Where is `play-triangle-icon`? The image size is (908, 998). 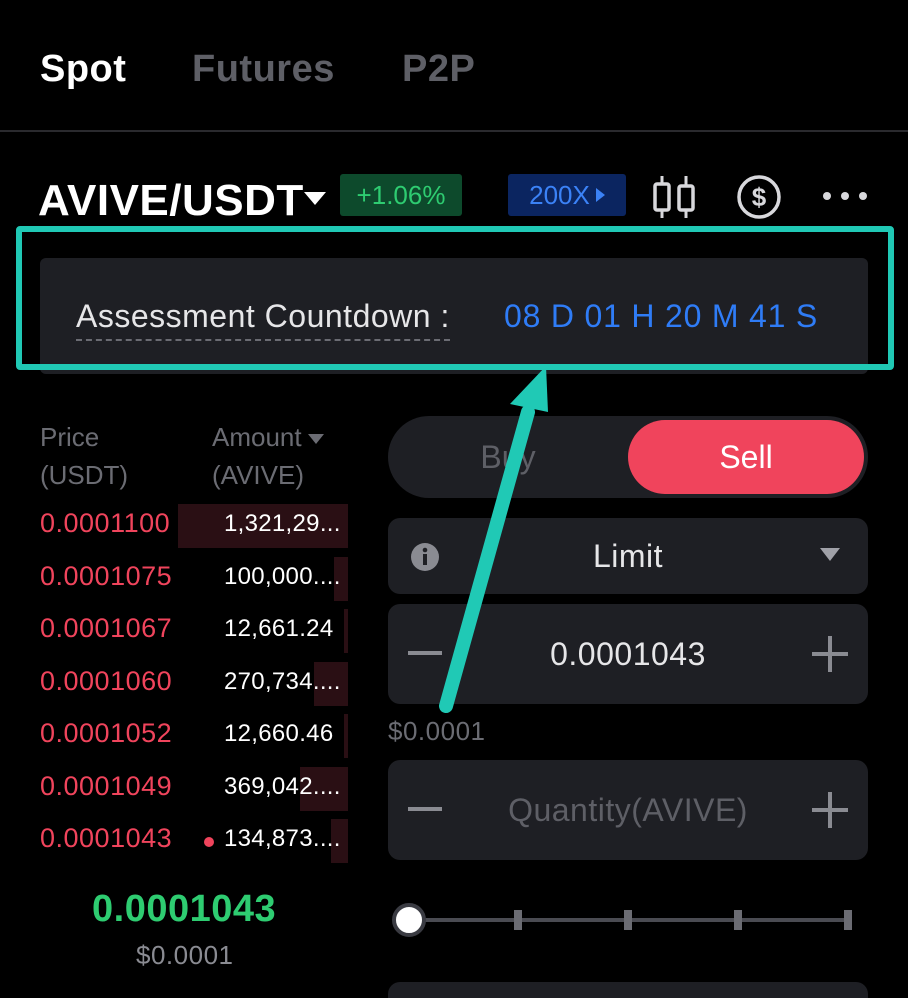
play-triangle-icon is located at coordinates (600, 195).